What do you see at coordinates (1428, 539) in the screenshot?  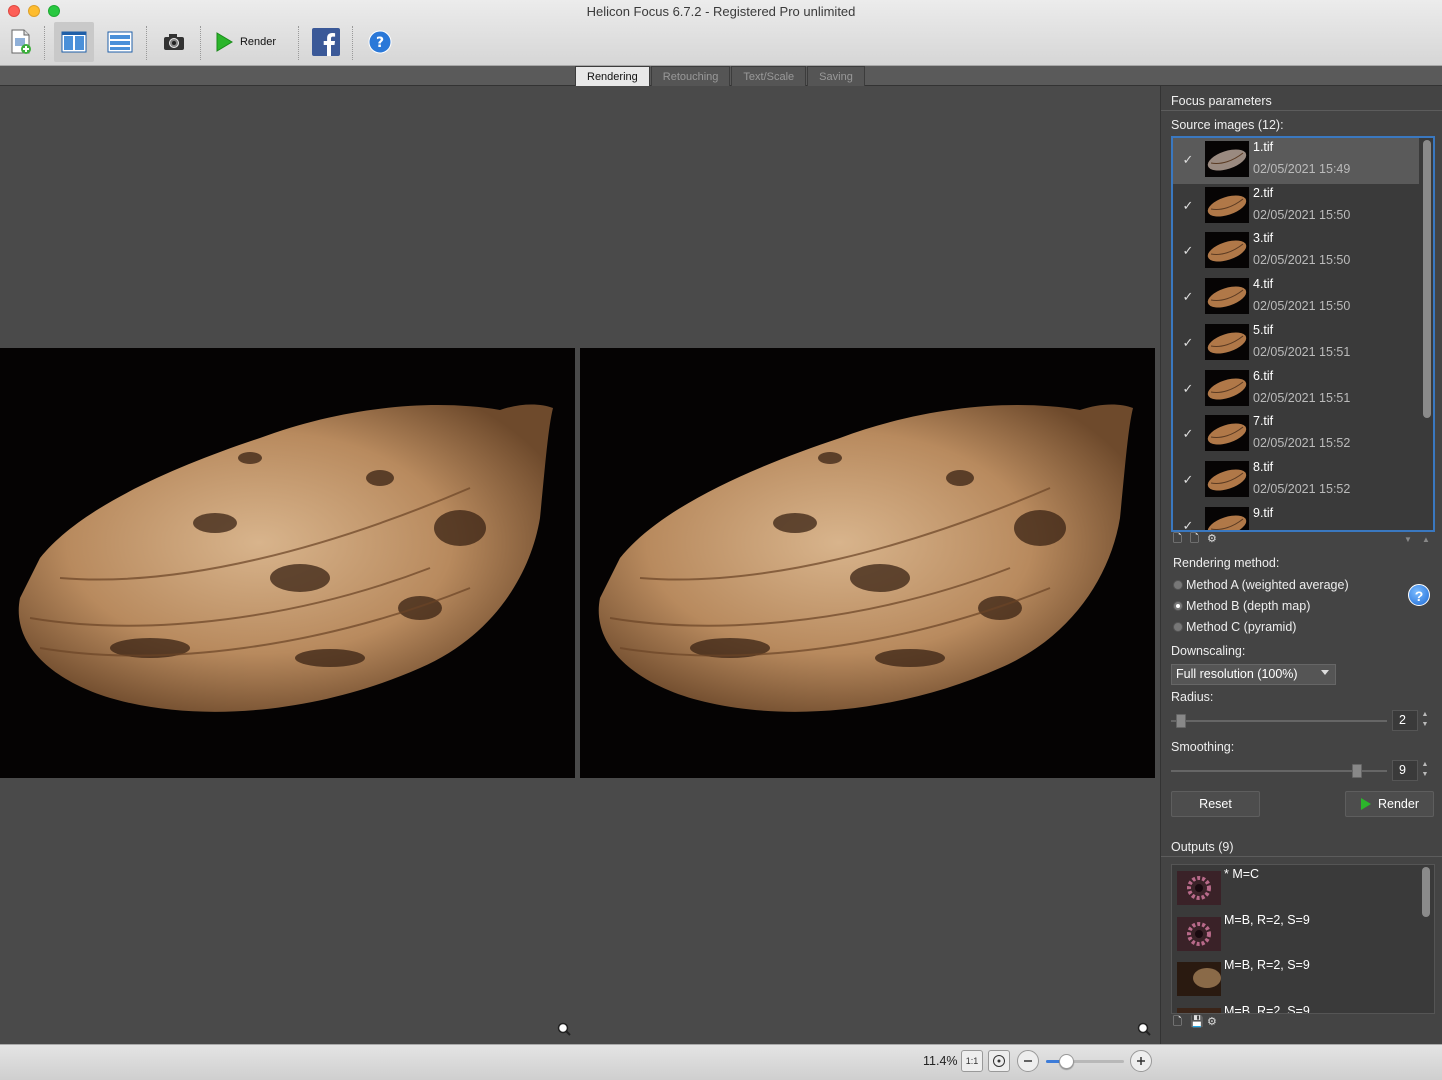 I see `move-up-icon: ▲` at bounding box center [1428, 539].